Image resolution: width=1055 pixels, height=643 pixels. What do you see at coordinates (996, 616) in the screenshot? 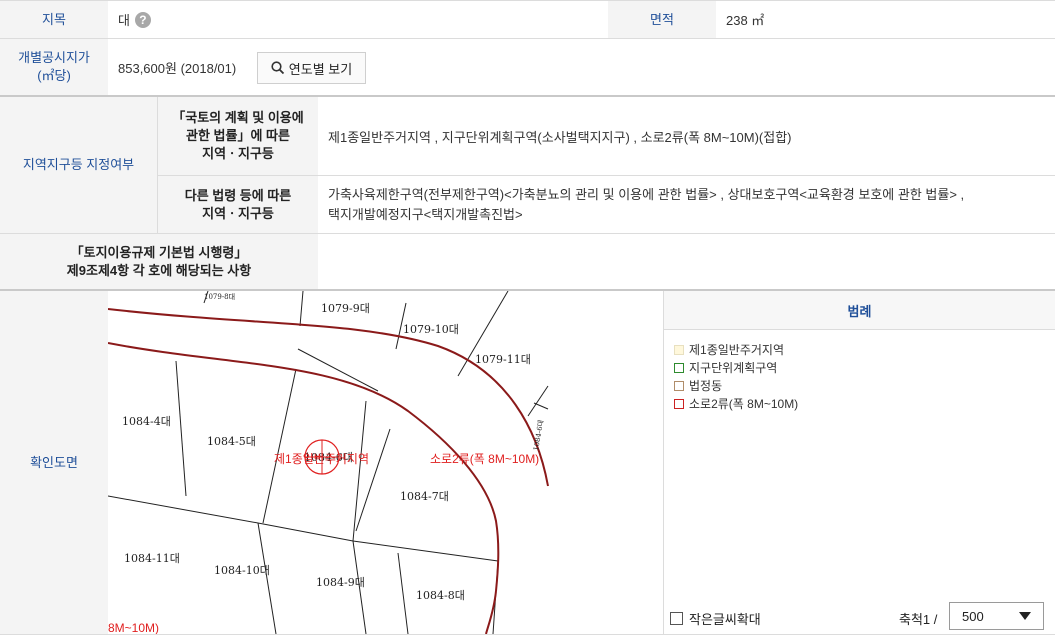
I see `scale-select: 500` at bounding box center [996, 616].